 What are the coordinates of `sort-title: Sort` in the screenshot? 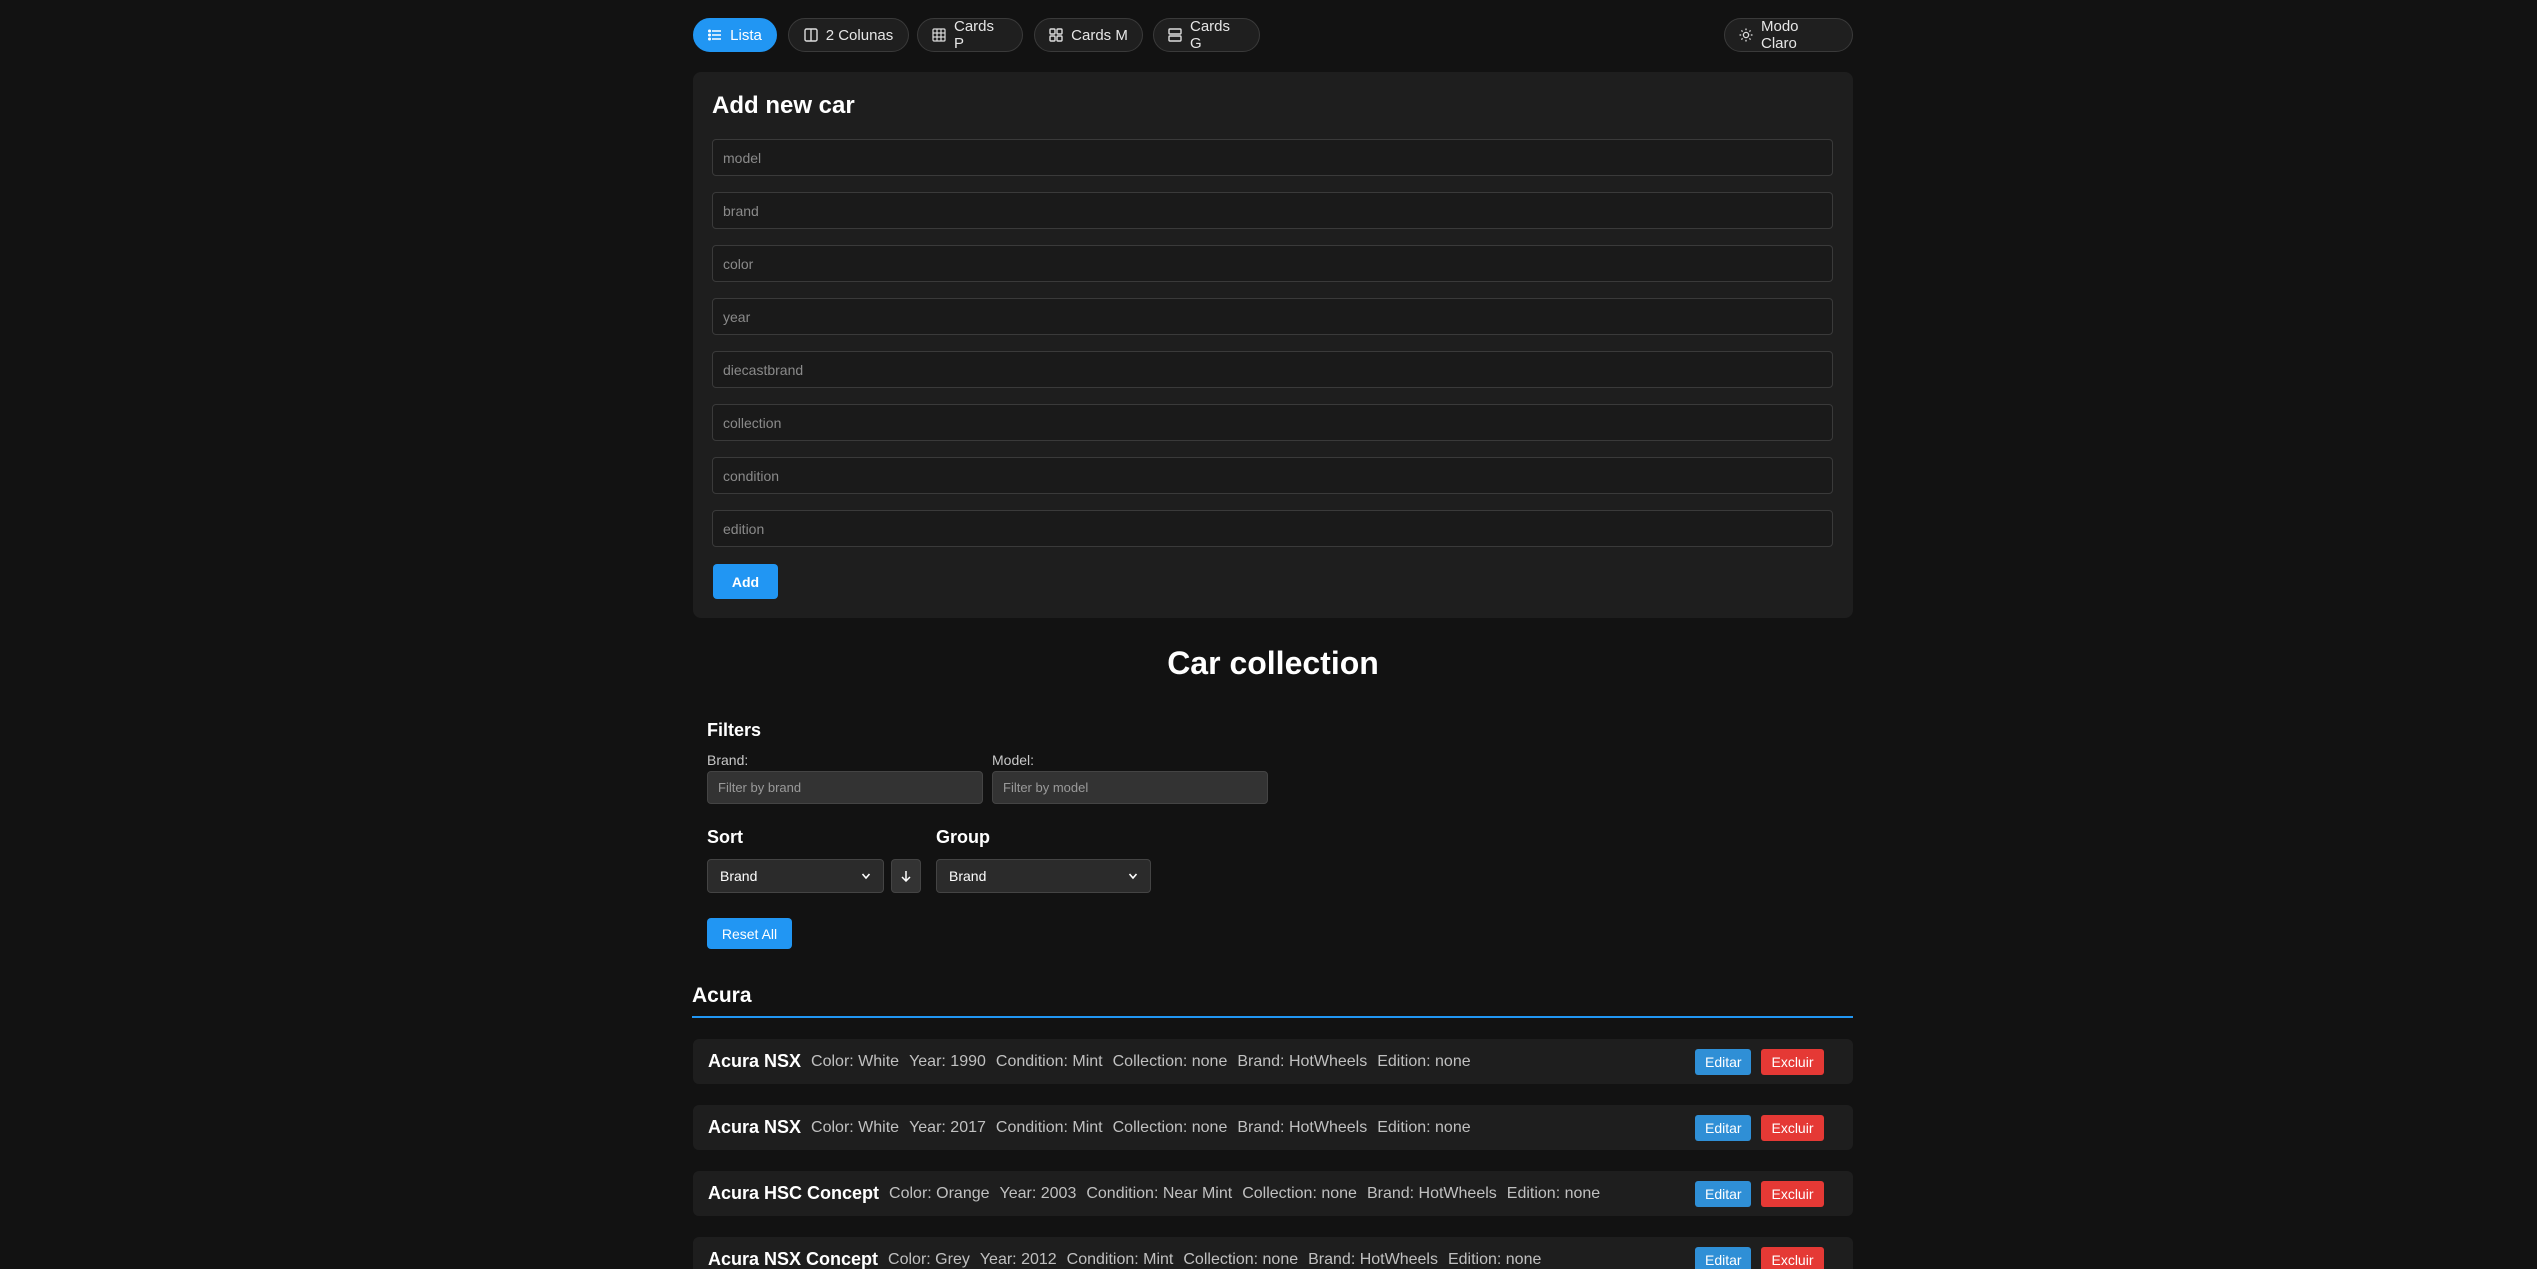 It's located at (725, 837).